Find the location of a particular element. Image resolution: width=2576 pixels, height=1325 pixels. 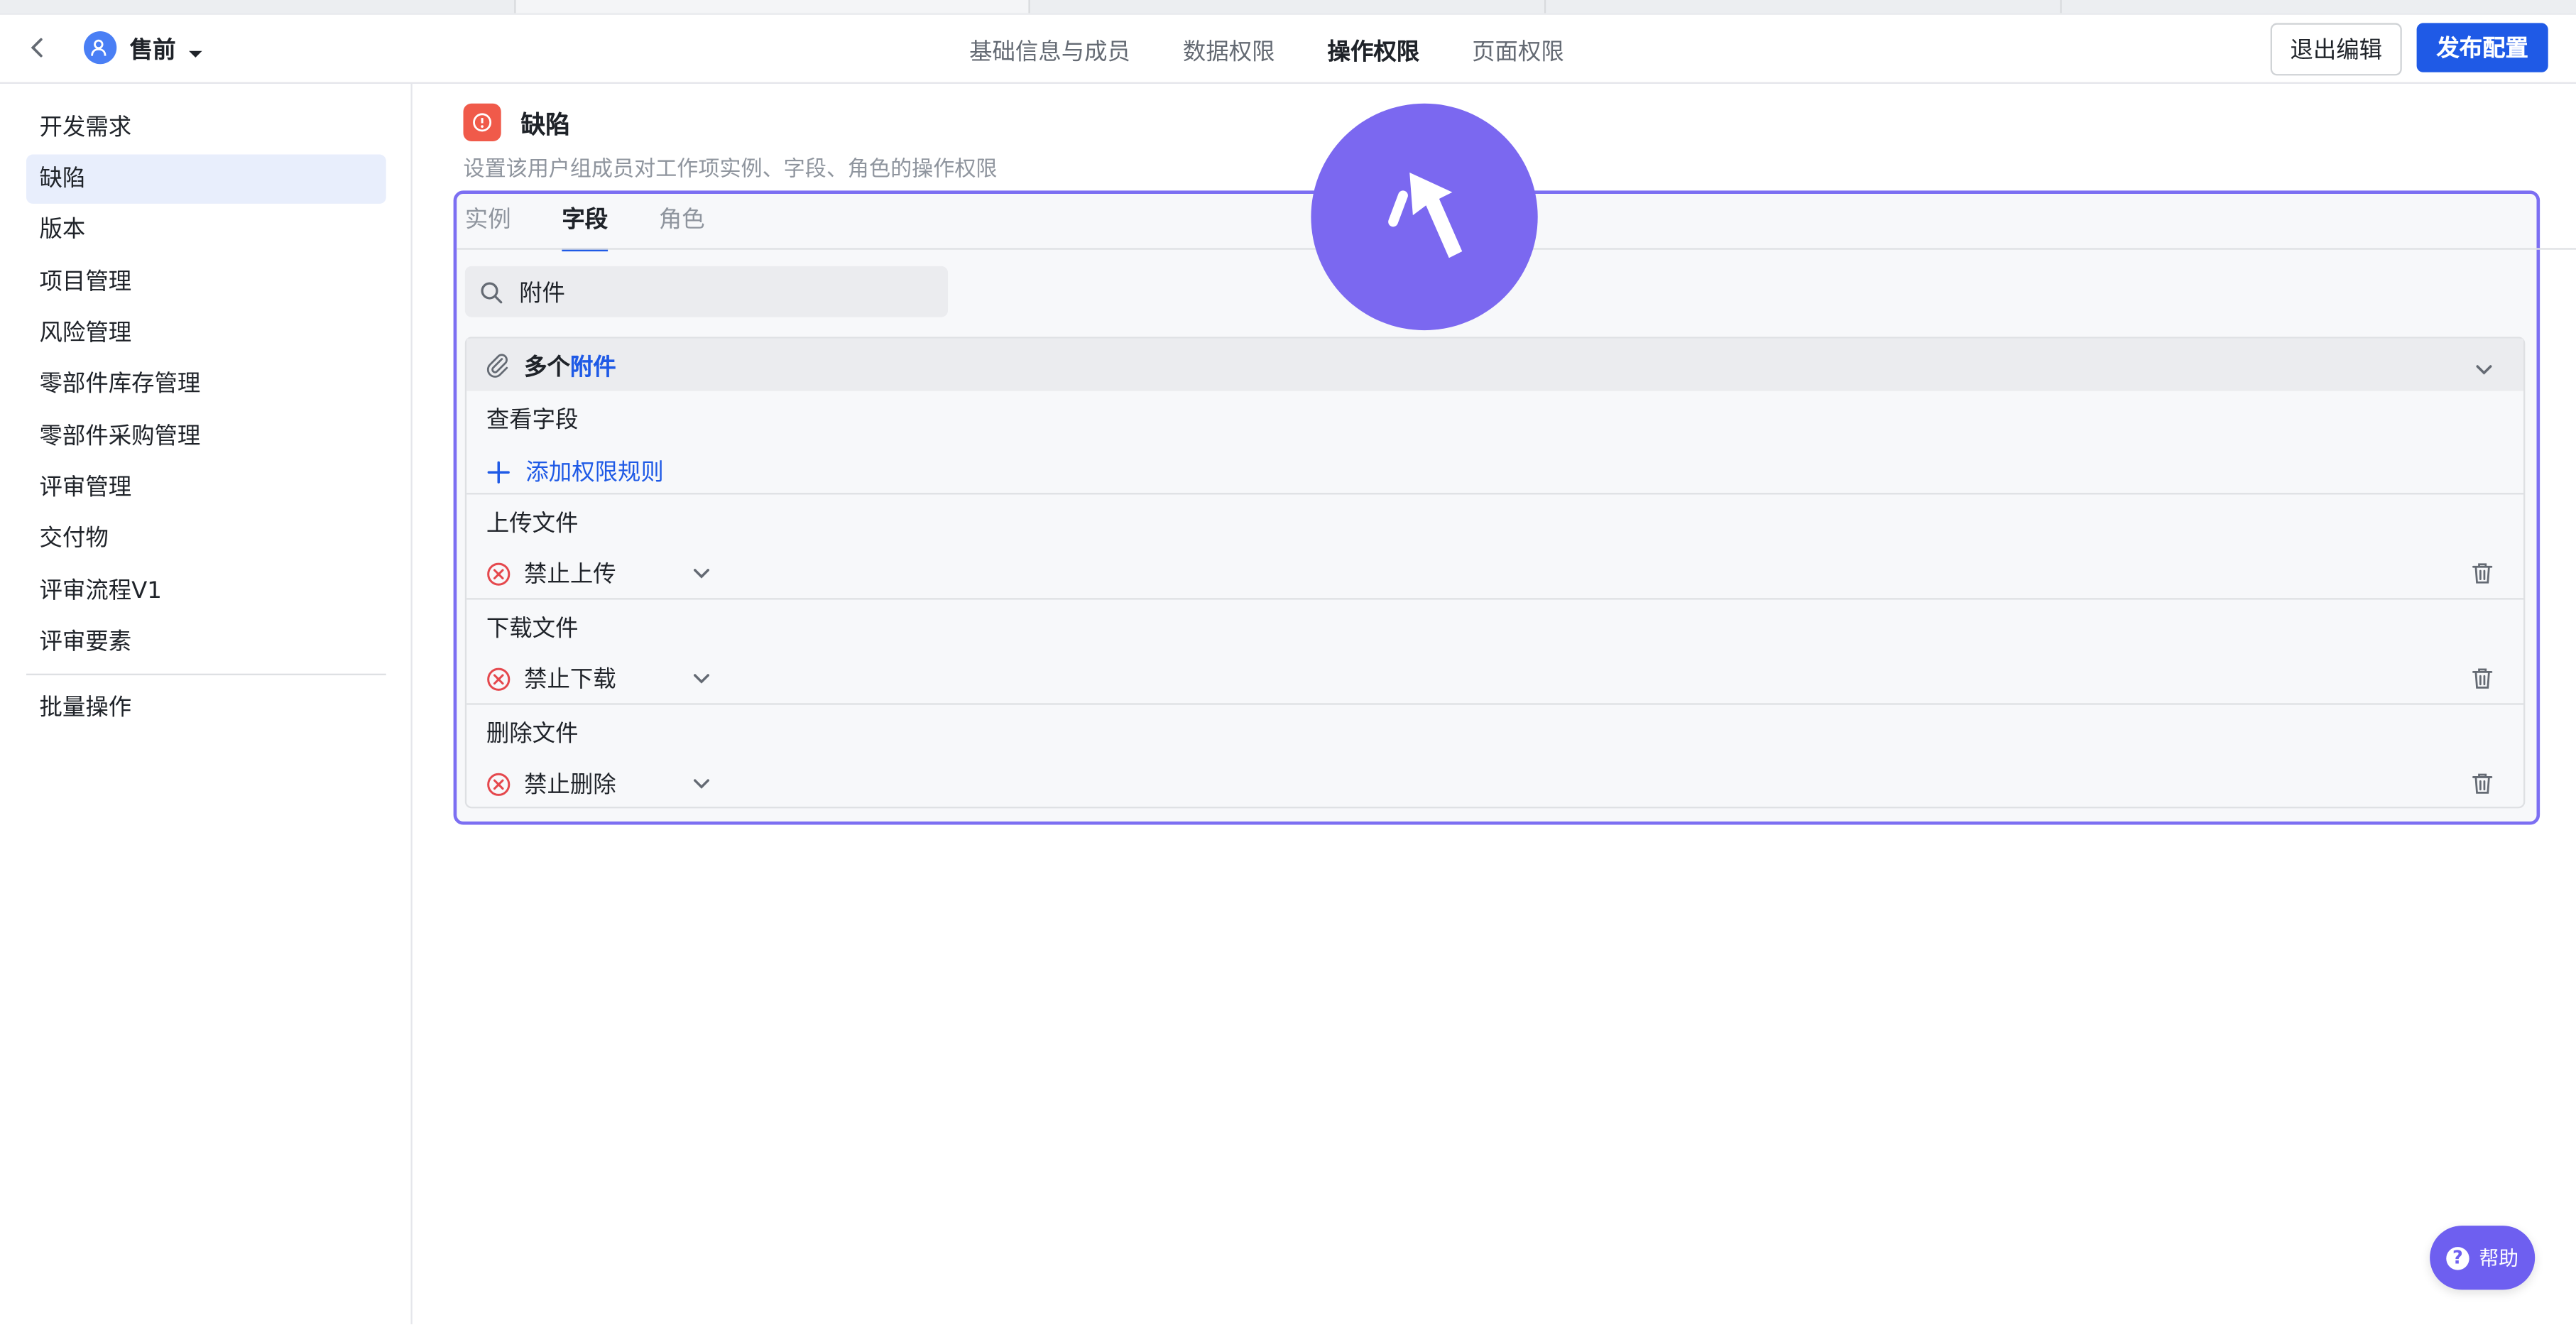

help-button: ? 帮助 is located at coordinates (2483, 1258).